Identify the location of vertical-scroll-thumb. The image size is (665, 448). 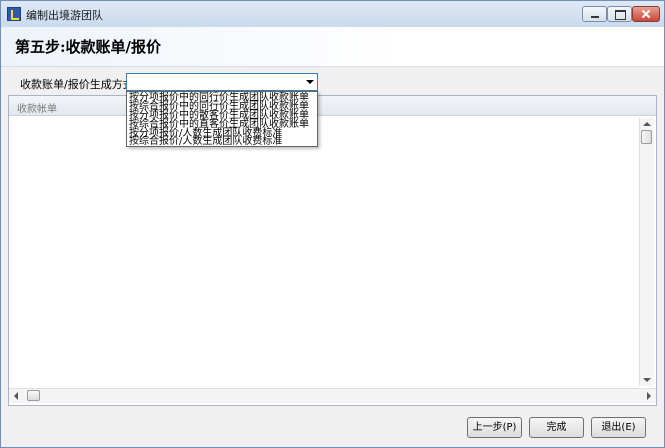
(646, 137).